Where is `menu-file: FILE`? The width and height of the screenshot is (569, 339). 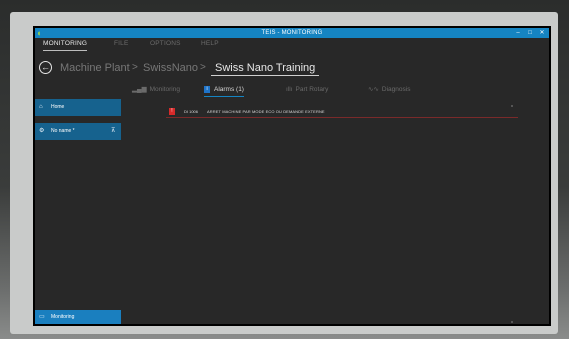
menu-file: FILE is located at coordinates (121, 44).